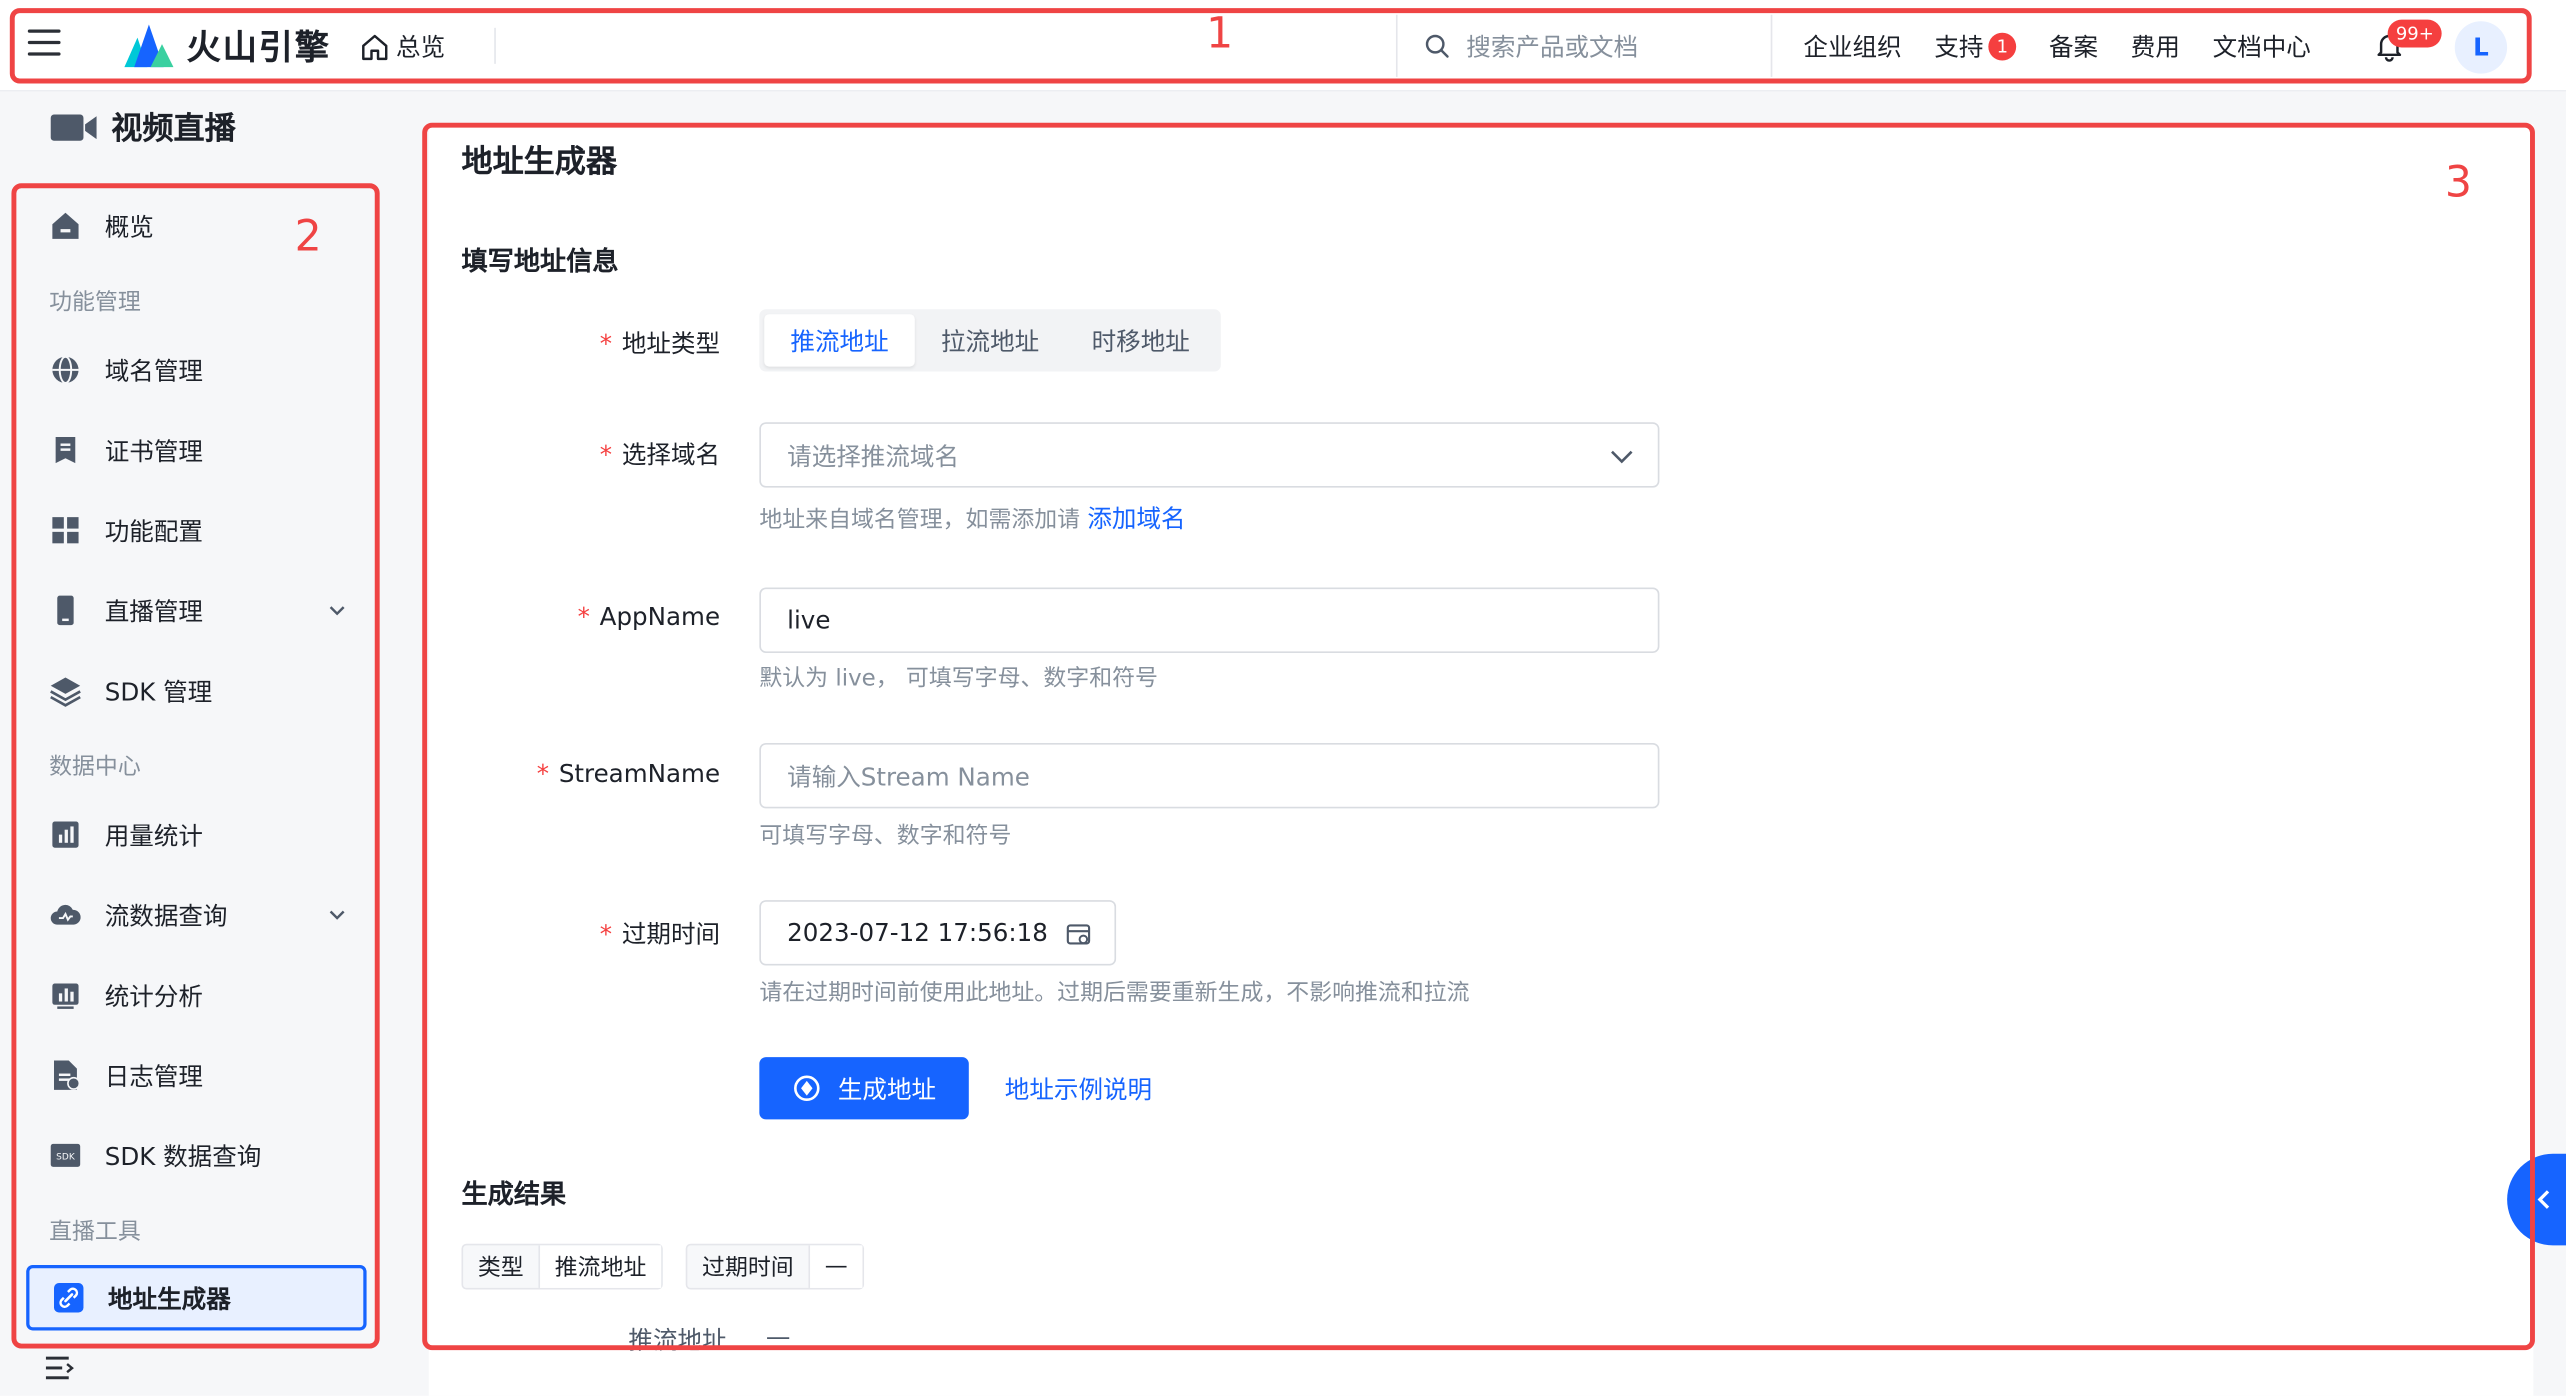 Image resolution: width=2566 pixels, height=1396 pixels. I want to click on product-title: 视频直播, so click(142, 127).